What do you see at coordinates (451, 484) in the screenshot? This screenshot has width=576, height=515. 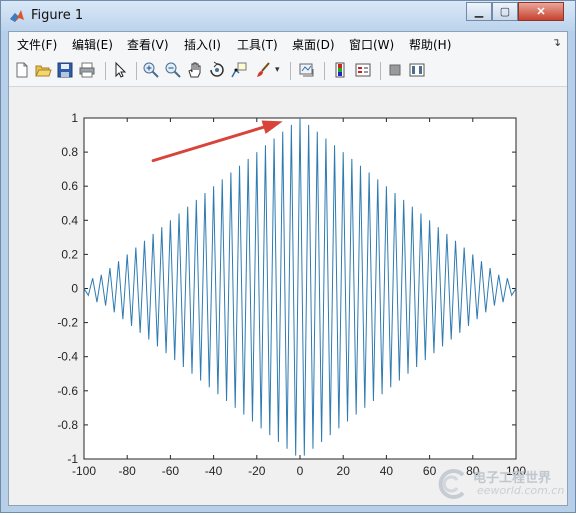 I see `eeworld-logo-icon` at bounding box center [451, 484].